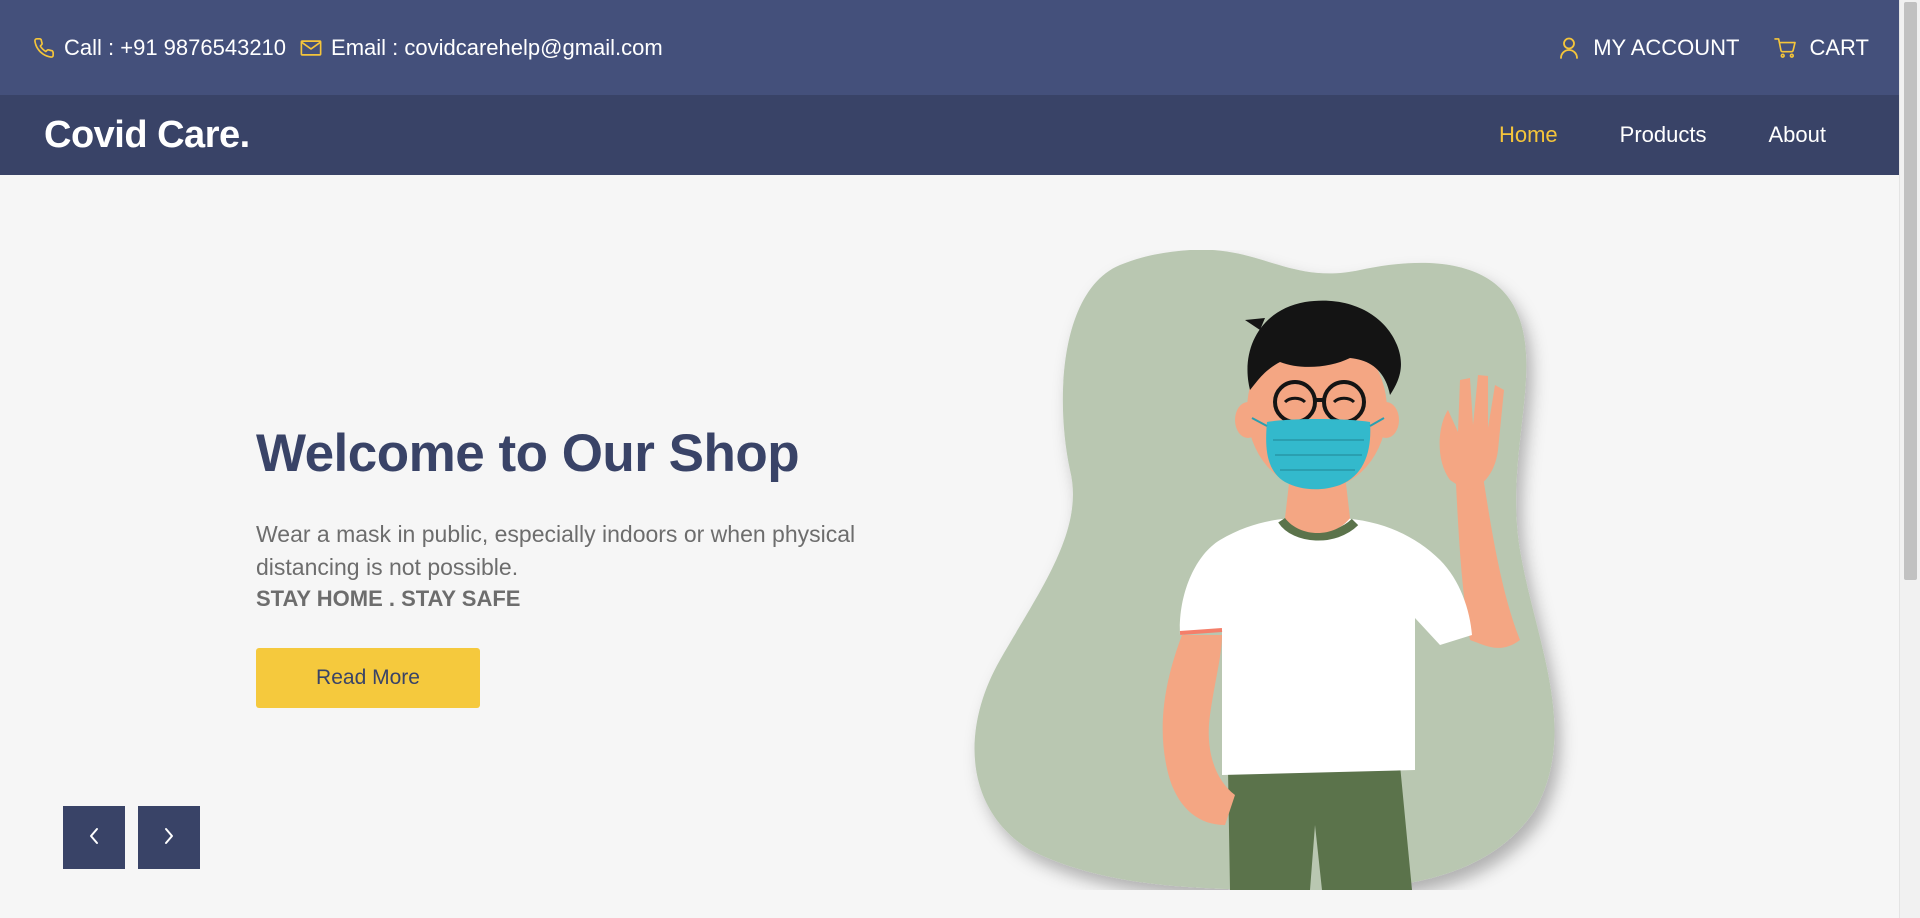 Image resolution: width=1920 pixels, height=918 pixels. Describe the element at coordinates (497, 47) in the screenshot. I see `email-label: Email : covidcarehelp@gmail.com` at that location.